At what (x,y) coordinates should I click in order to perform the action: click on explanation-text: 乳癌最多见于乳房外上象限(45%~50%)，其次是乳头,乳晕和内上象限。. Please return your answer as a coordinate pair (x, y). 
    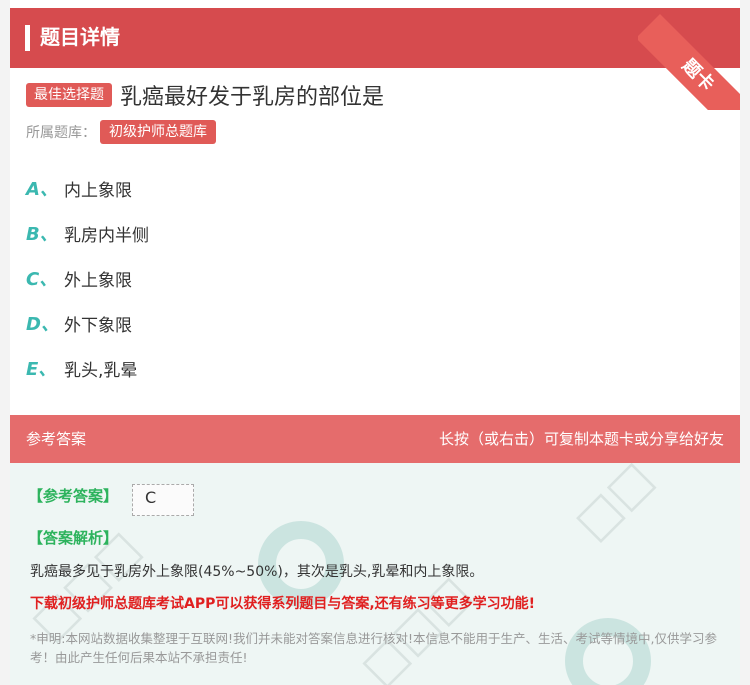
    Looking at the image, I should click on (257, 572).